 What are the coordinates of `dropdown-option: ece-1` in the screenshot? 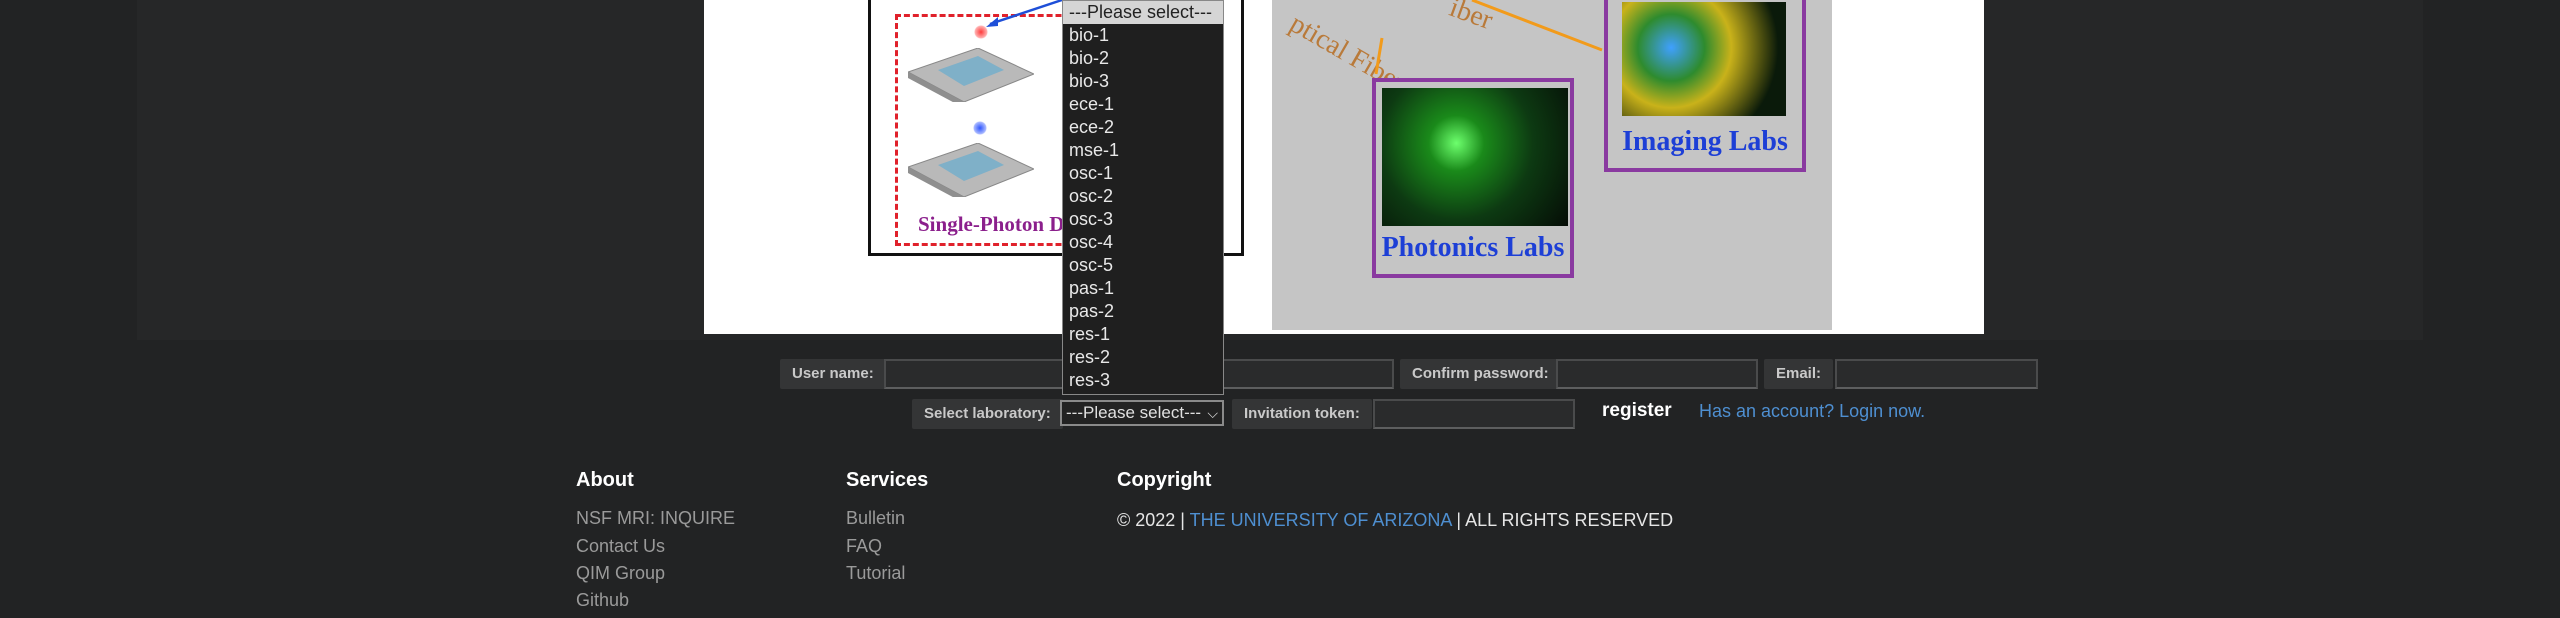 It's located at (1143, 104).